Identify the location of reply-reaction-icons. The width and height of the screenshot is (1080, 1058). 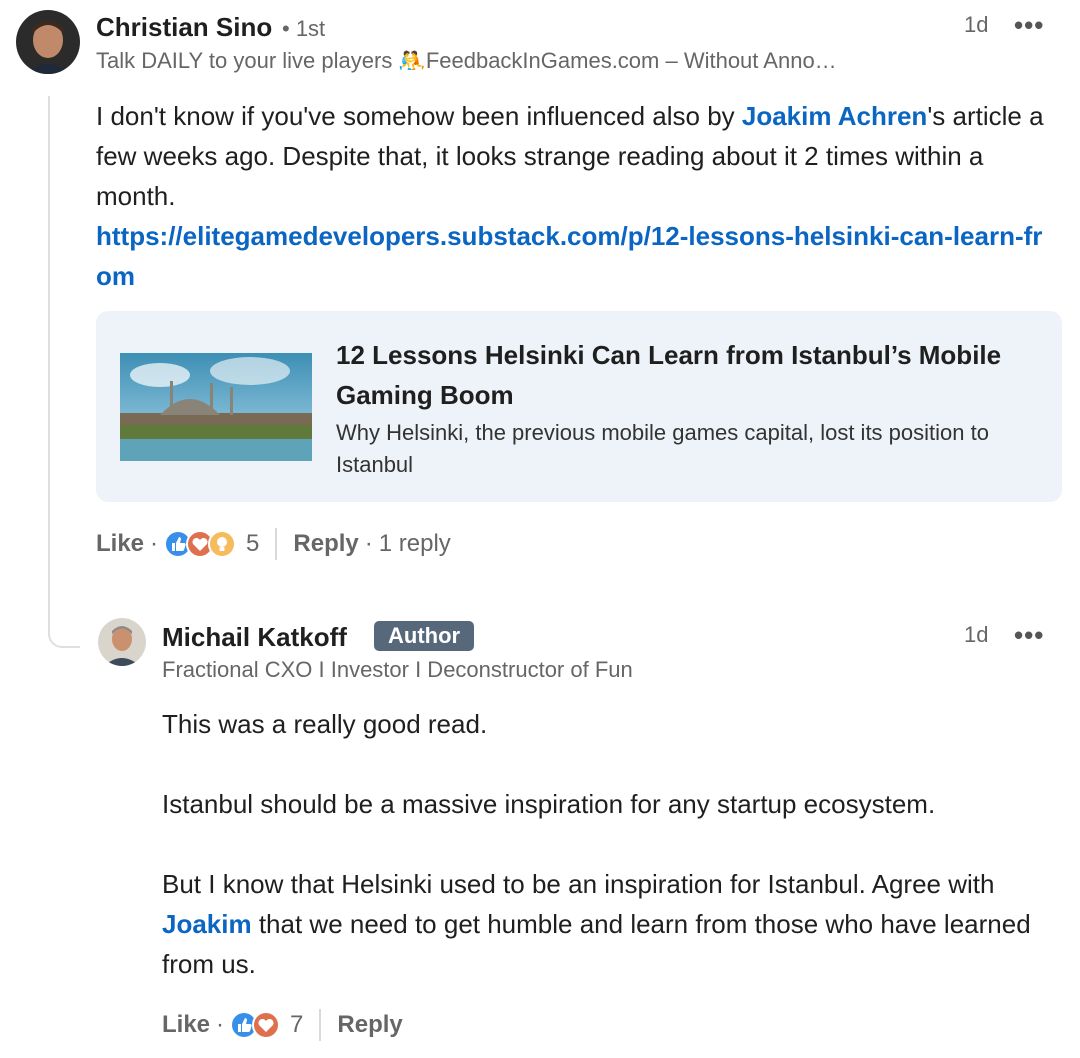
(255, 1025).